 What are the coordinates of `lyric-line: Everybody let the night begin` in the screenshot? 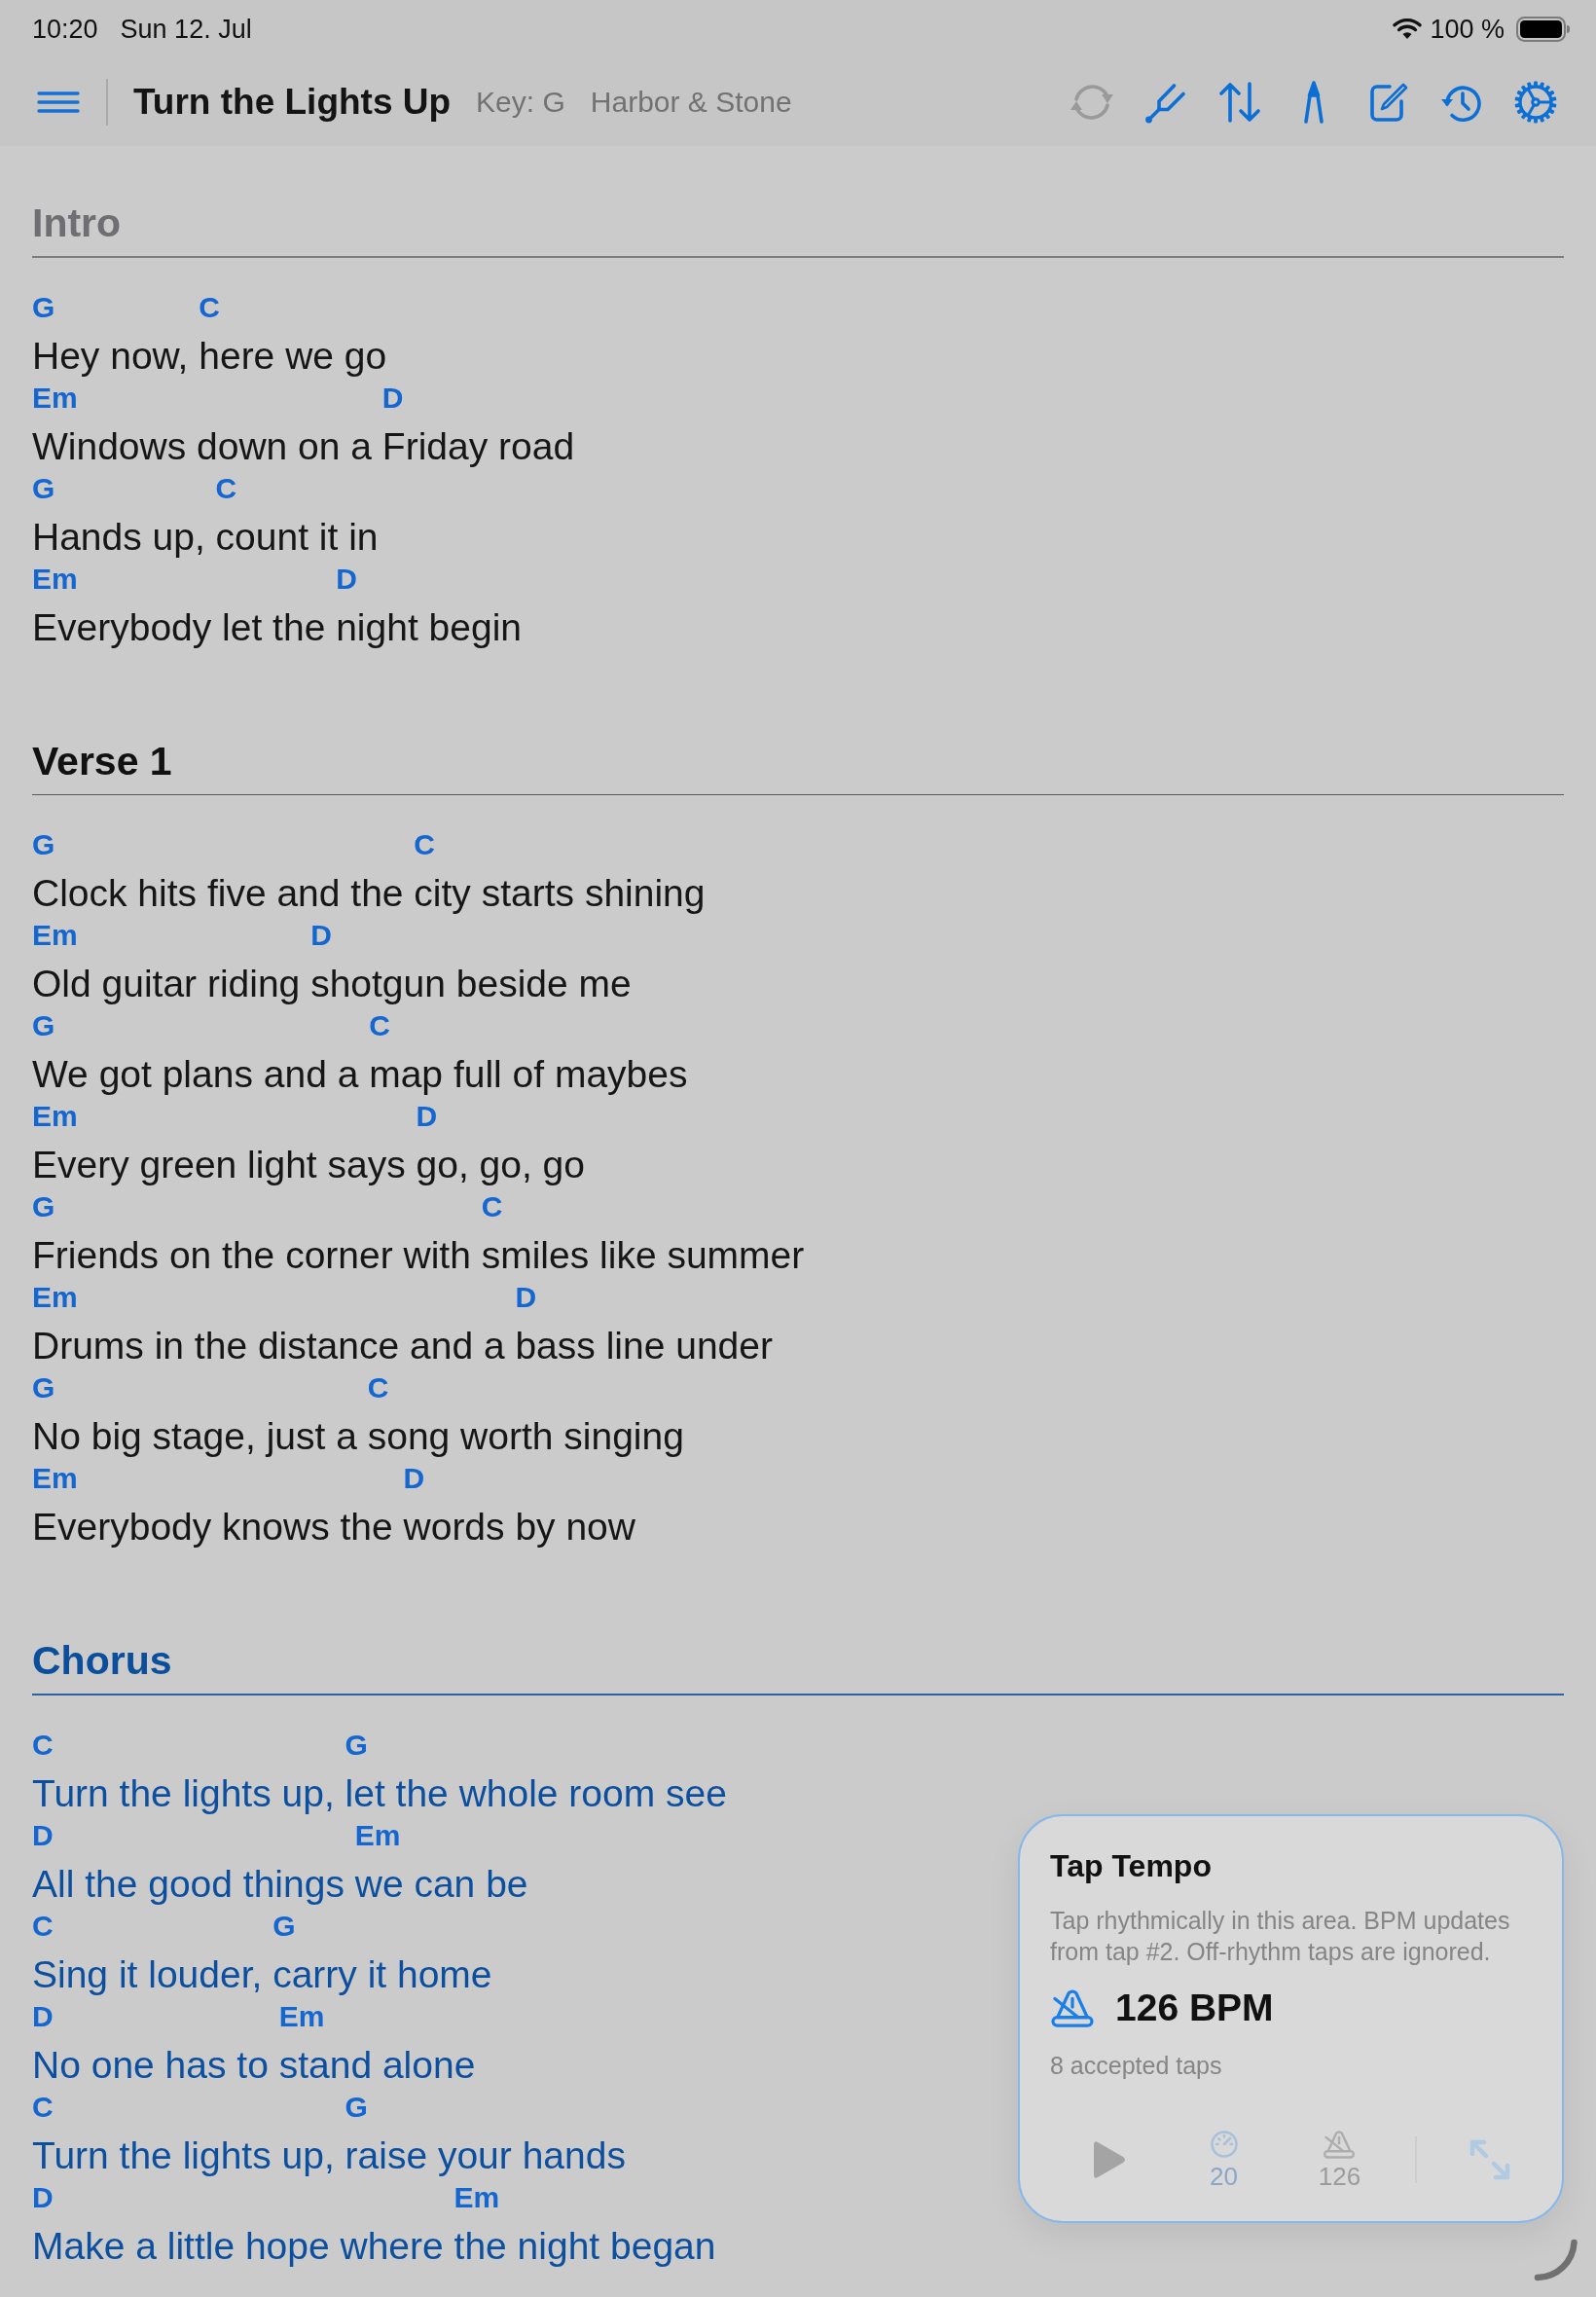 It's located at (277, 627).